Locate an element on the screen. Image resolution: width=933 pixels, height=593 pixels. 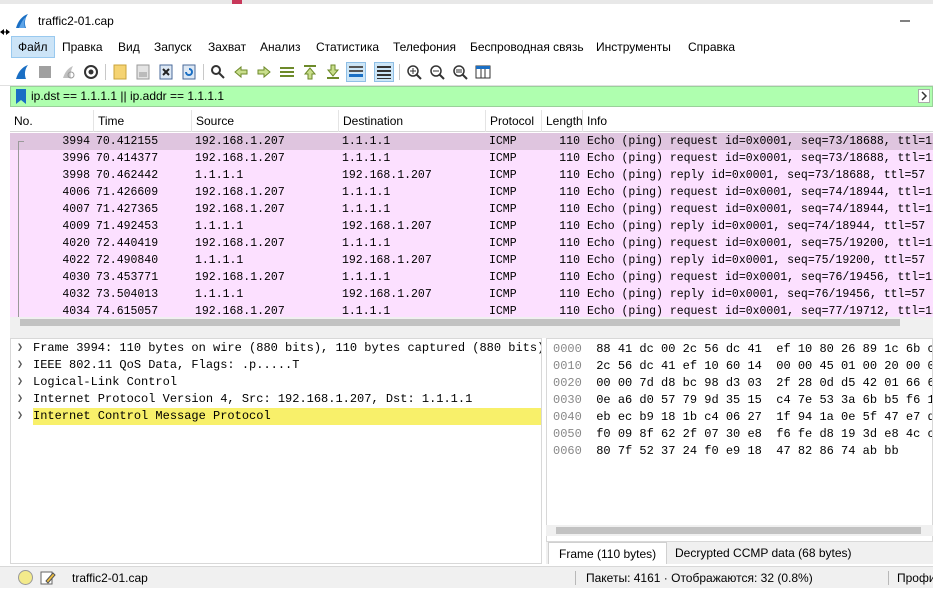
colorize-button is located at coordinates (384, 72).